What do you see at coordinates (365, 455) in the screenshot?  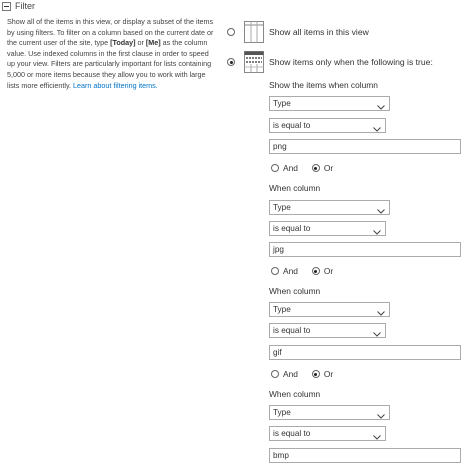 I see `condition-4-value-input: bmp` at bounding box center [365, 455].